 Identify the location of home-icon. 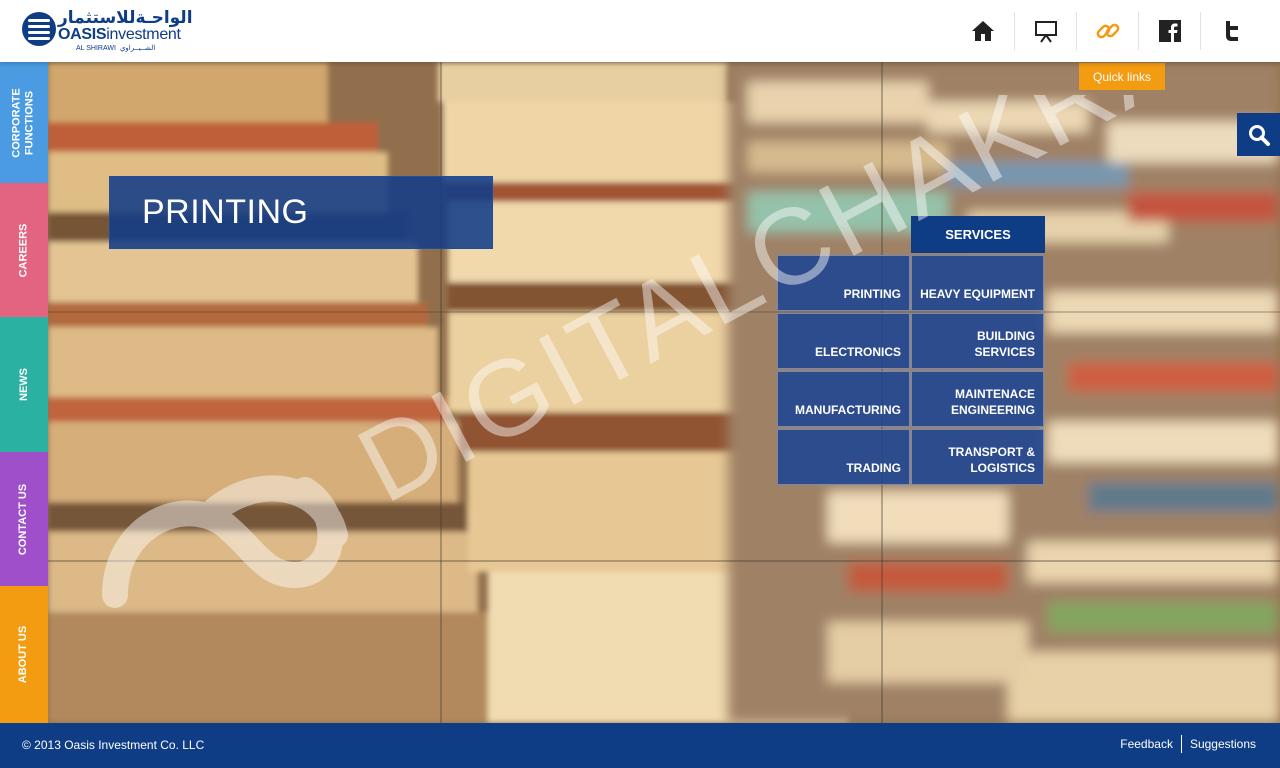
(983, 31).